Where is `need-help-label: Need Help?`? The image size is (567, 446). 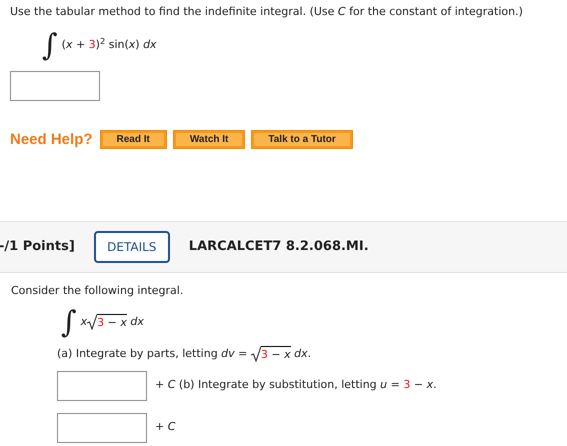 need-help-label: Need Help? is located at coordinates (51, 140).